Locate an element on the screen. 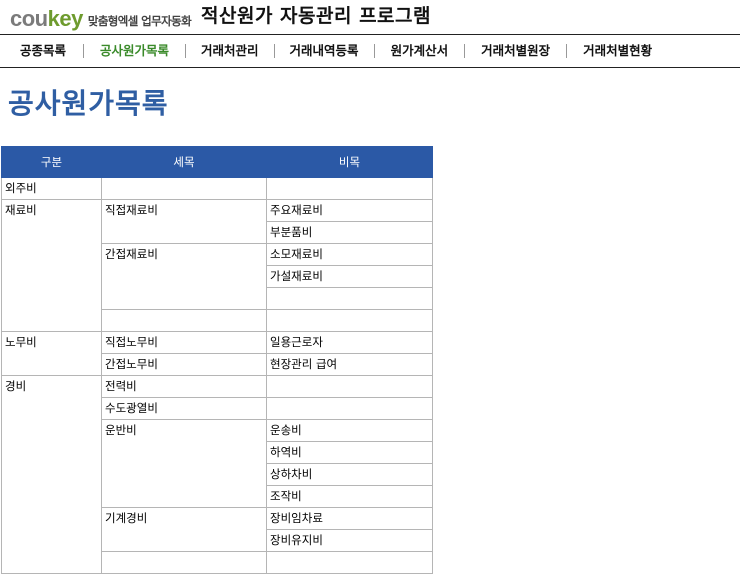  nav-tab: 거래내역등록 is located at coordinates (324, 51).